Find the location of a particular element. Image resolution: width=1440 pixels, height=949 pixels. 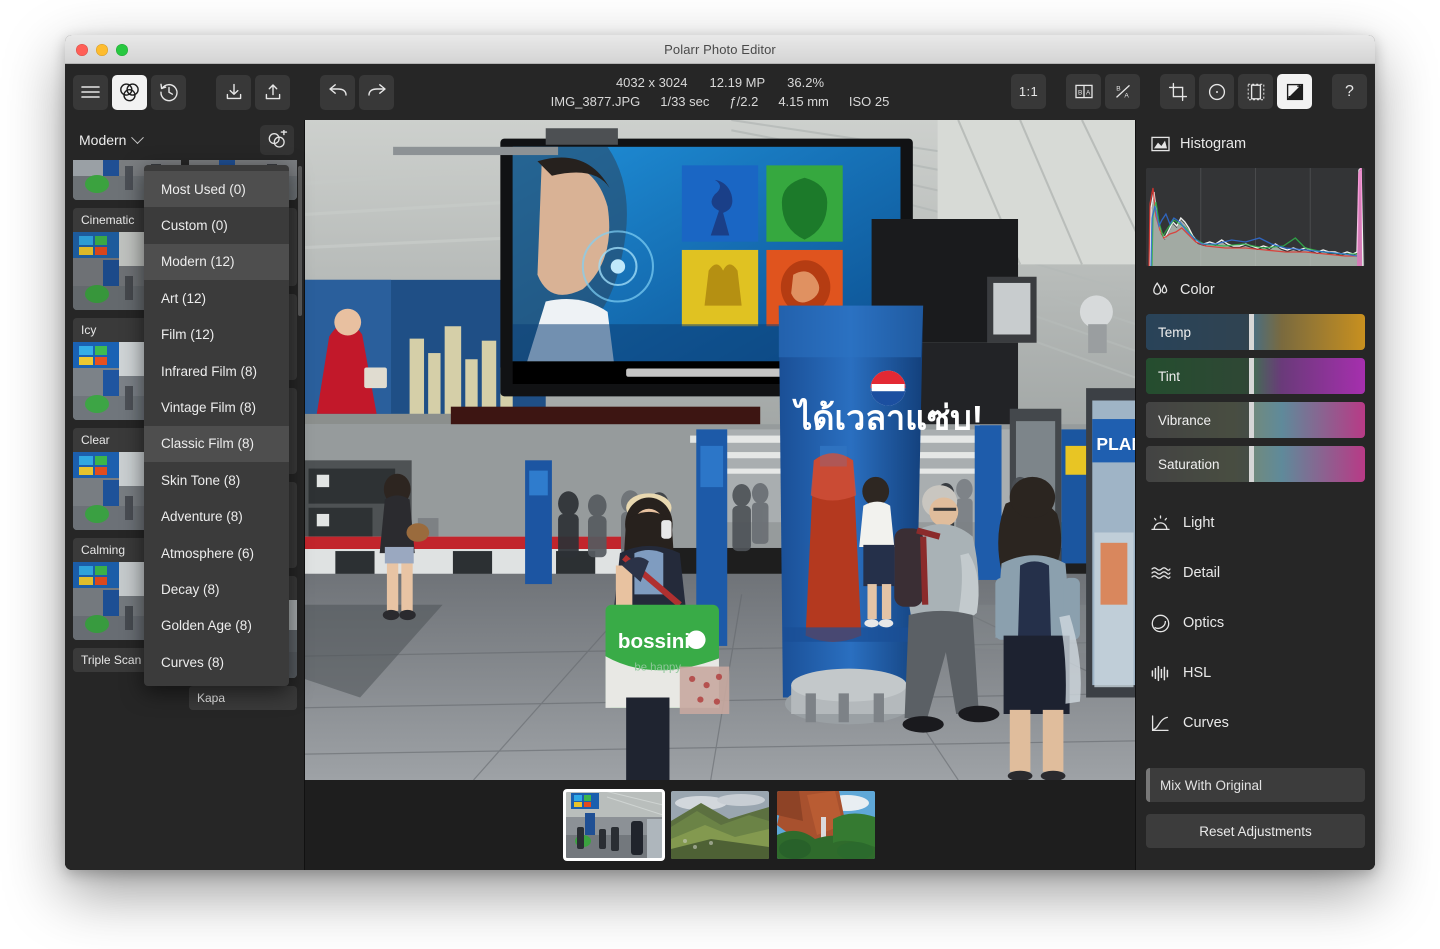

color-label: Color is located at coordinates (1197, 290).